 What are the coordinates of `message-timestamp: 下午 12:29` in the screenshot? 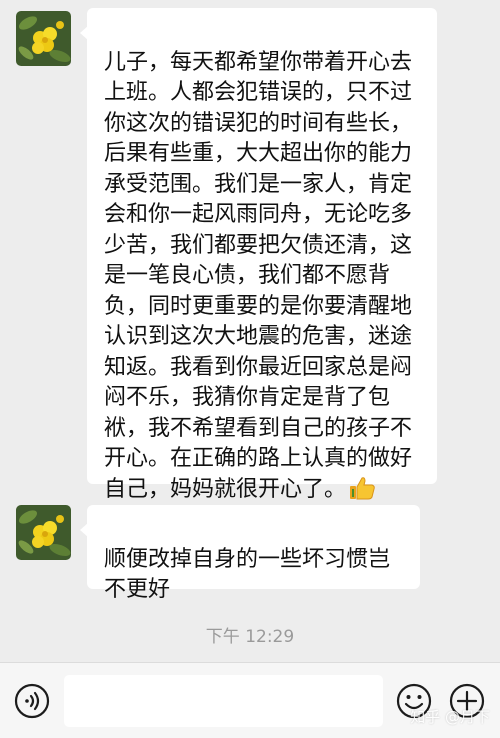 It's located at (250, 637).